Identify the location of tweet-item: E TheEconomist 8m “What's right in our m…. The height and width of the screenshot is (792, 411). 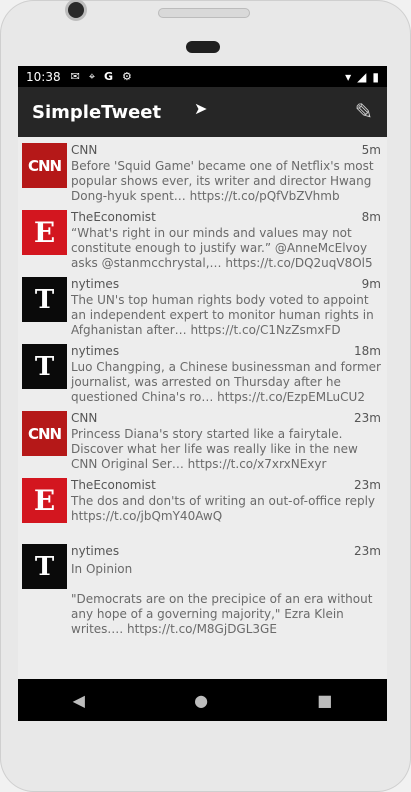
(202, 241).